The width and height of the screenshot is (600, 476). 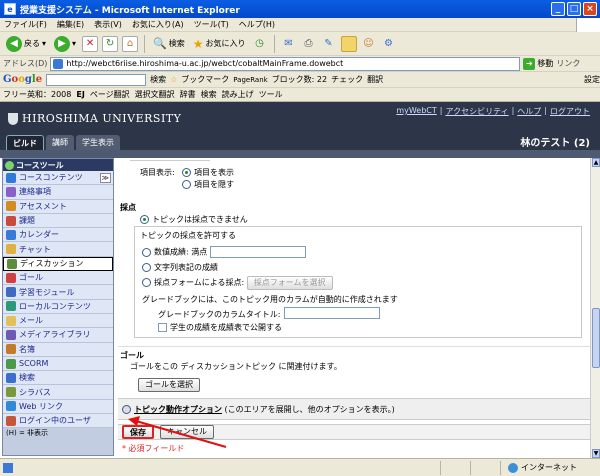 What do you see at coordinates (110, 43) in the screenshot?
I see `refresh-icon: ↻` at bounding box center [110, 43].